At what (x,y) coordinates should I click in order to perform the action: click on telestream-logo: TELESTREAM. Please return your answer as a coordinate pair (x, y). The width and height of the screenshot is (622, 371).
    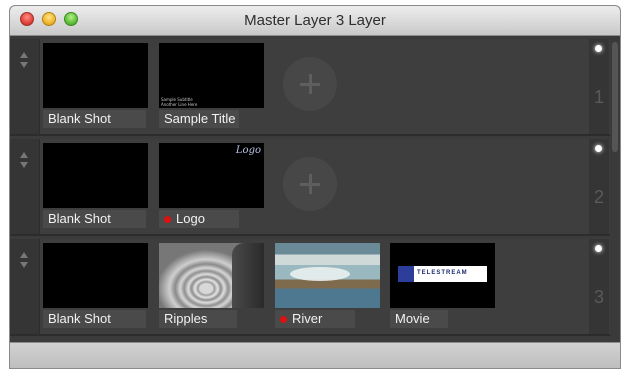
    Looking at the image, I should click on (442, 274).